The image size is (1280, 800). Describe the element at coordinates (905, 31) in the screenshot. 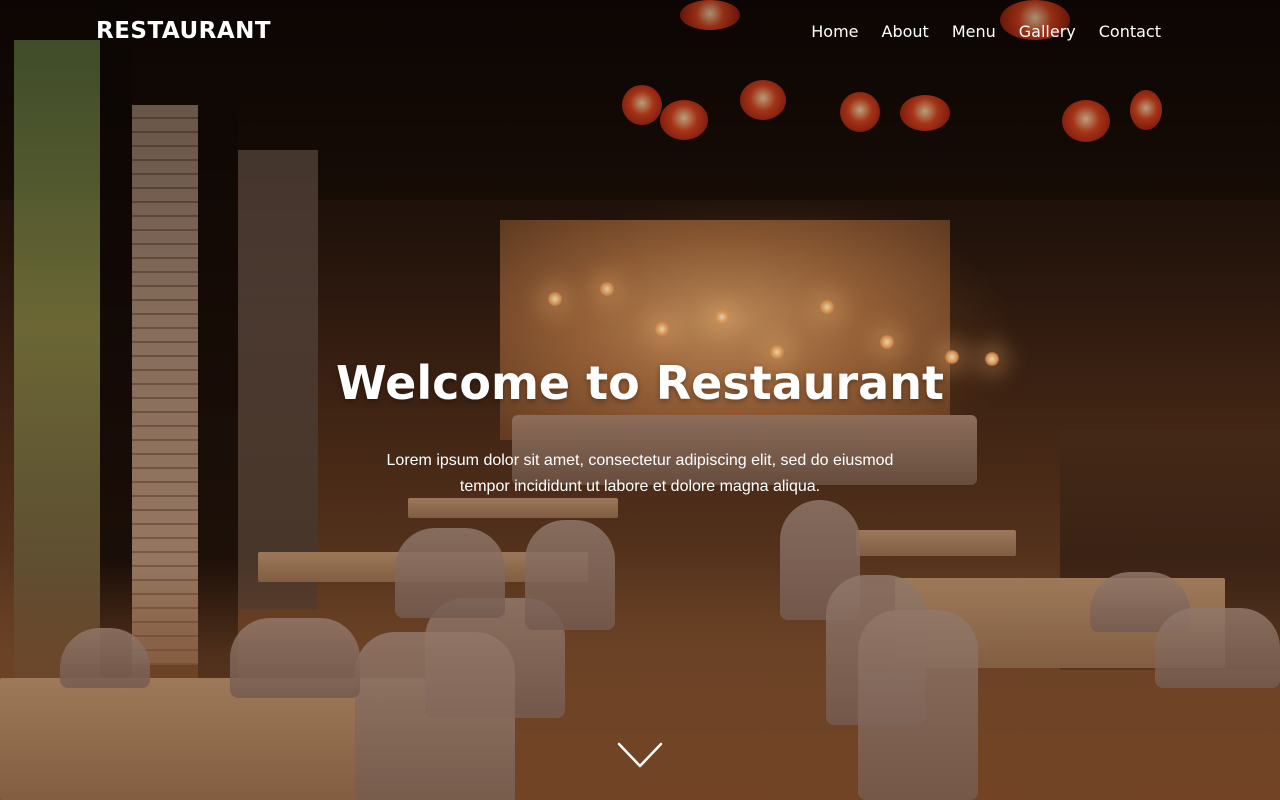

I see `nav-link-about: About` at that location.